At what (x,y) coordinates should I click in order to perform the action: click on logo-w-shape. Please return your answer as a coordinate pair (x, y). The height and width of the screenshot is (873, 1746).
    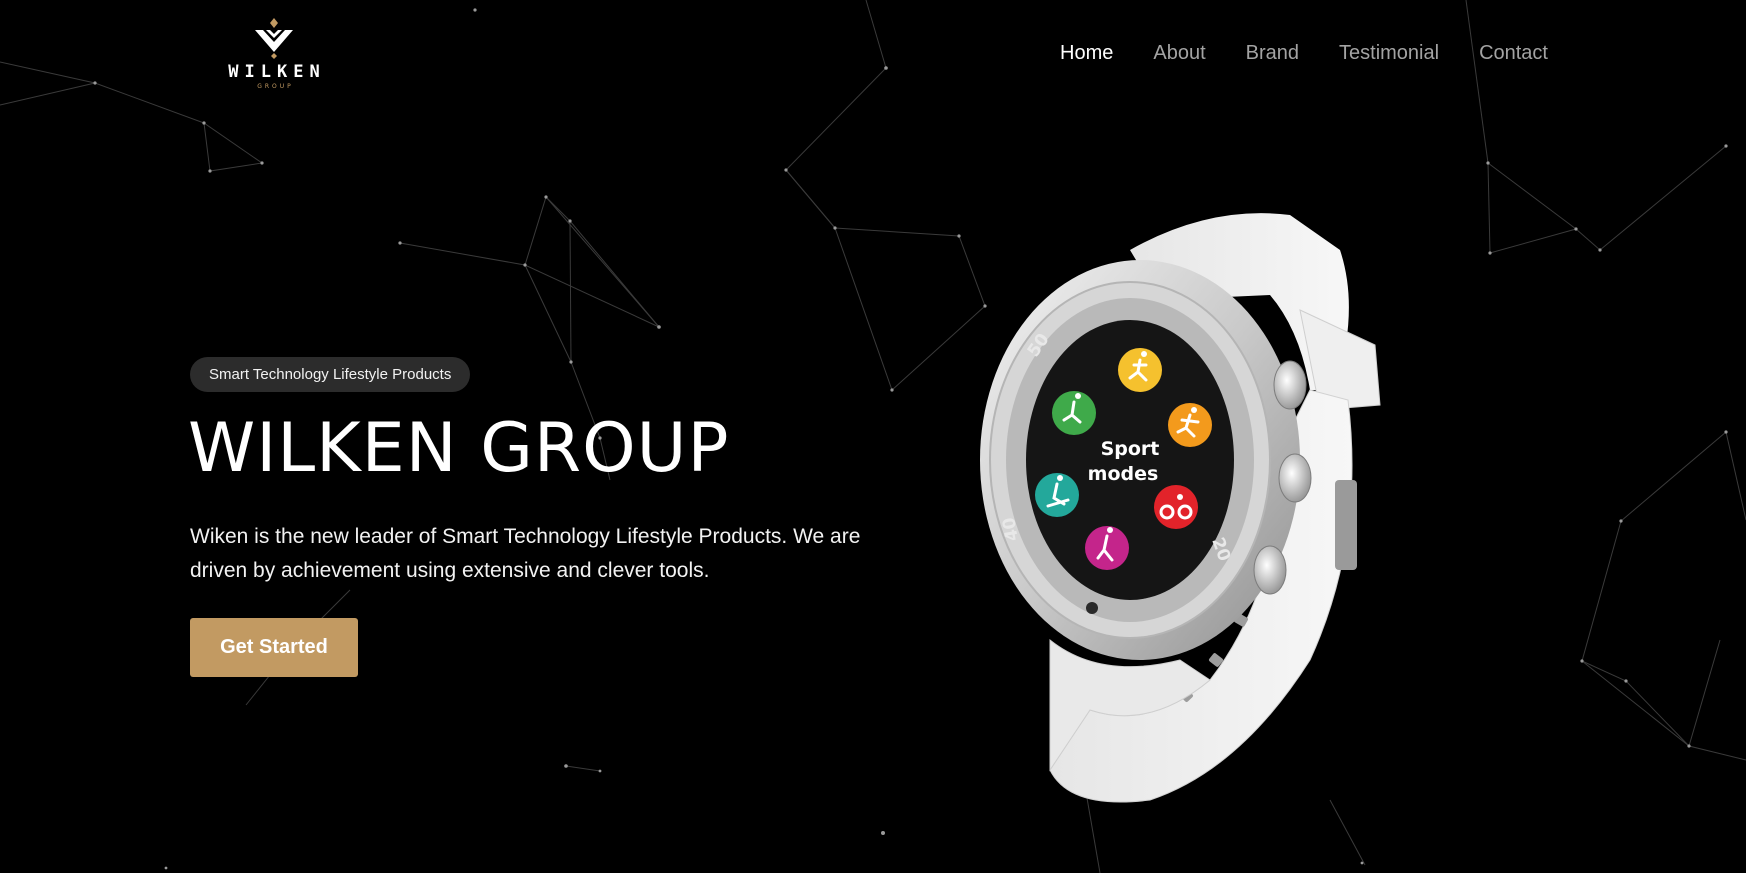
    Looking at the image, I should click on (274, 41).